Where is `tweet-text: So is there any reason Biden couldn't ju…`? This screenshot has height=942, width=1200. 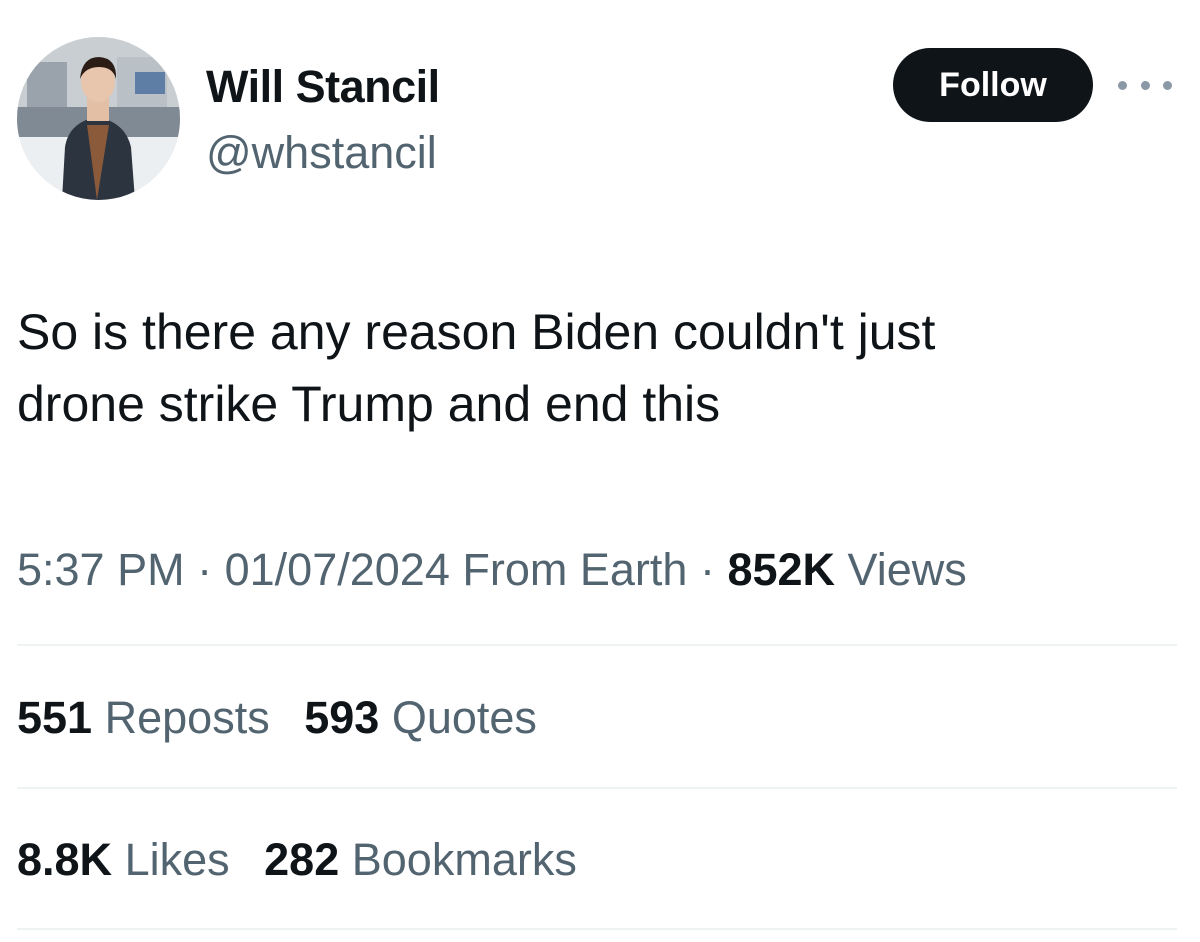 tweet-text: So is there any reason Biden couldn't ju… is located at coordinates (602, 368).